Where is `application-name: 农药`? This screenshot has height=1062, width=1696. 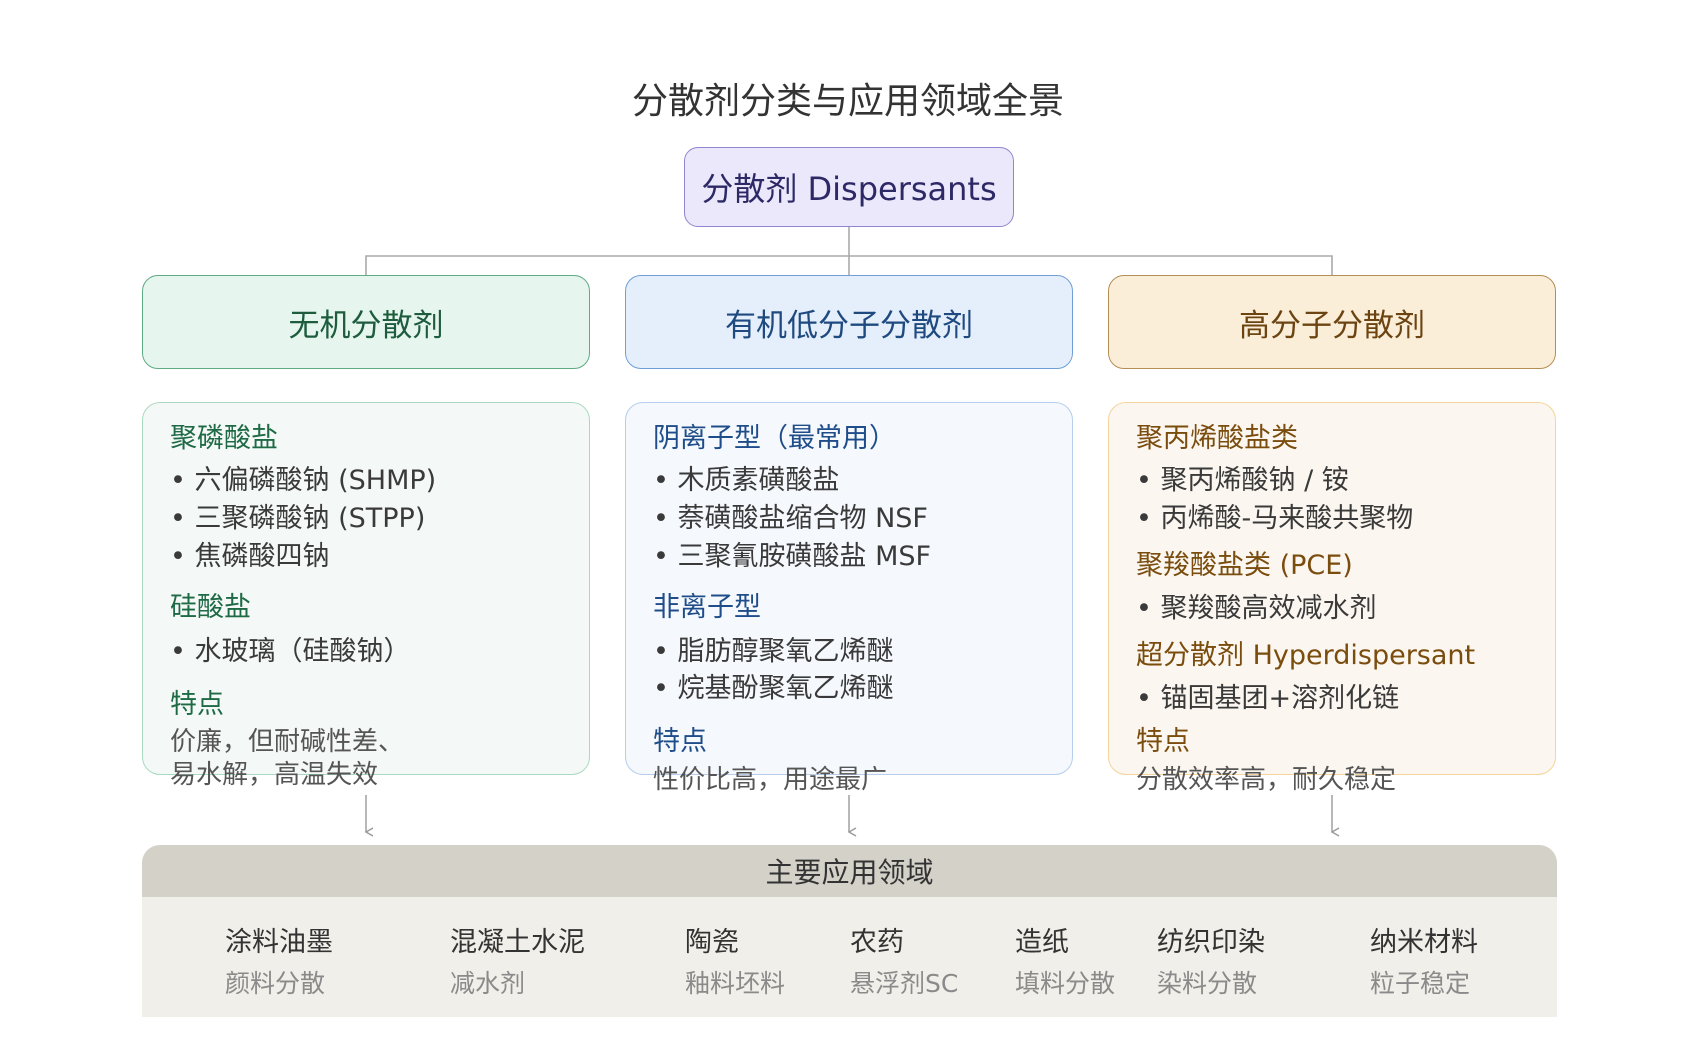 application-name: 农药 is located at coordinates (877, 942).